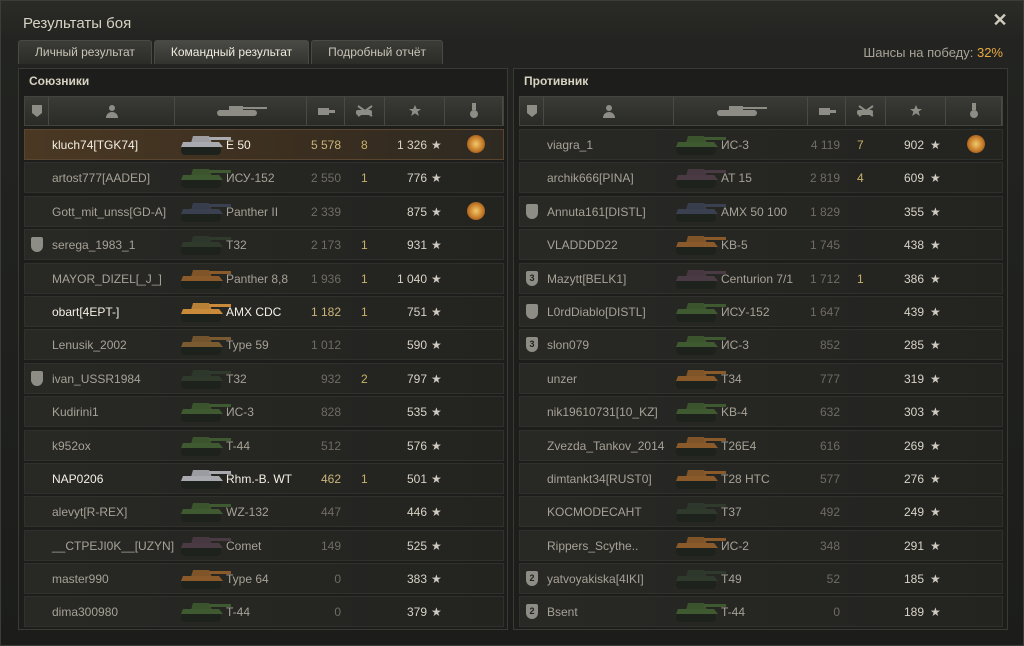 Image resolution: width=1024 pixels, height=646 pixels. Describe the element at coordinates (739, 445) in the screenshot. I see `vehicle-name: T26E4` at that location.